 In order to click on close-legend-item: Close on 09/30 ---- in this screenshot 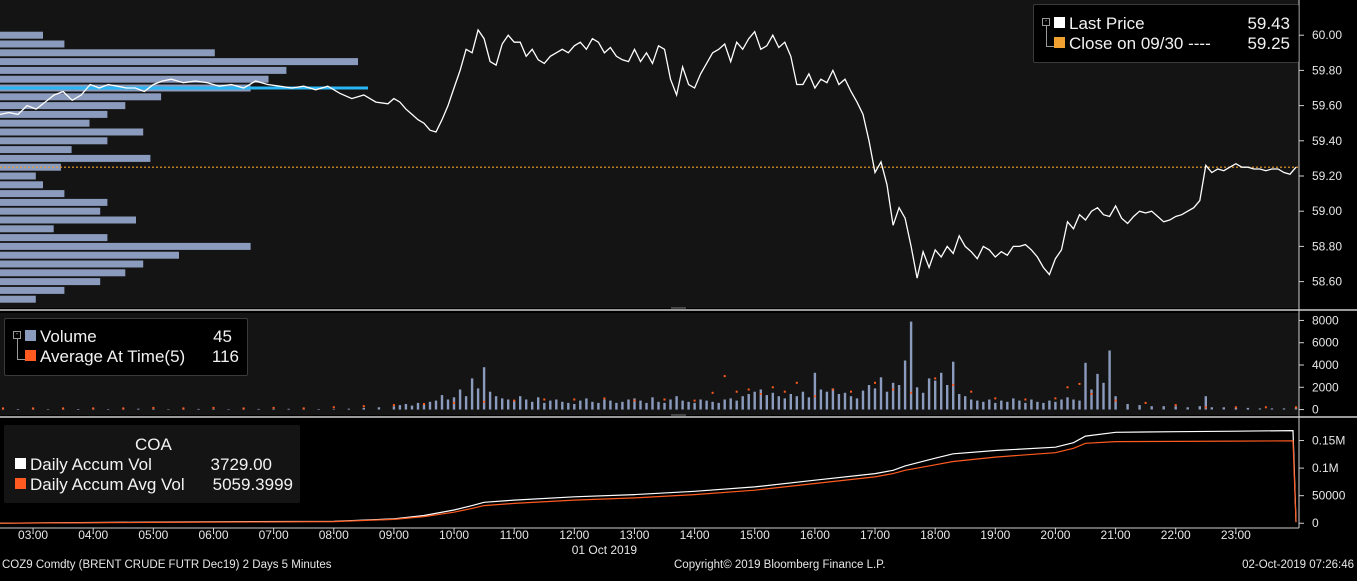, I will do `click(1132, 44)`.